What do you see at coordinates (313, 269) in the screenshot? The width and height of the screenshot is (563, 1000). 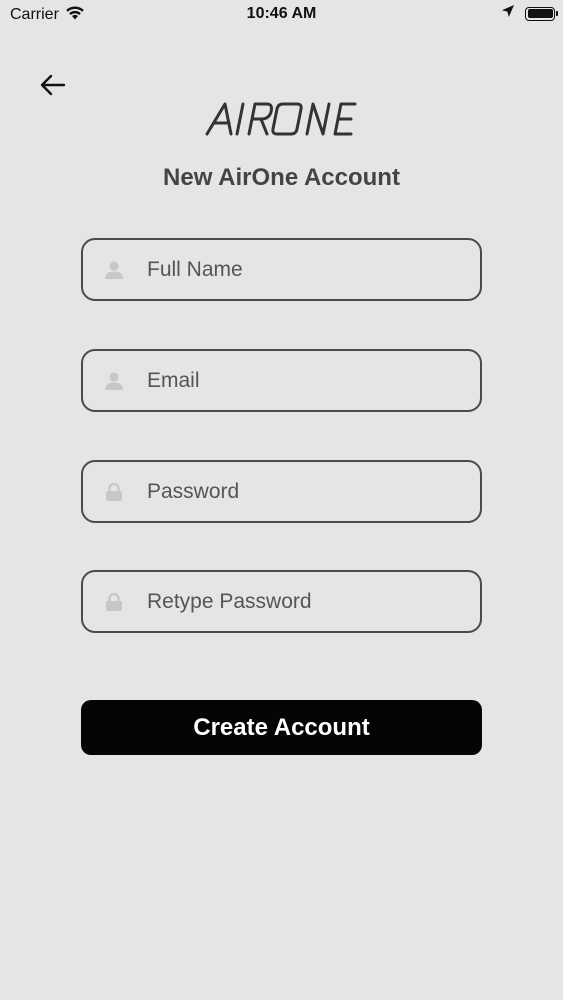 I see `full-name-input` at bounding box center [313, 269].